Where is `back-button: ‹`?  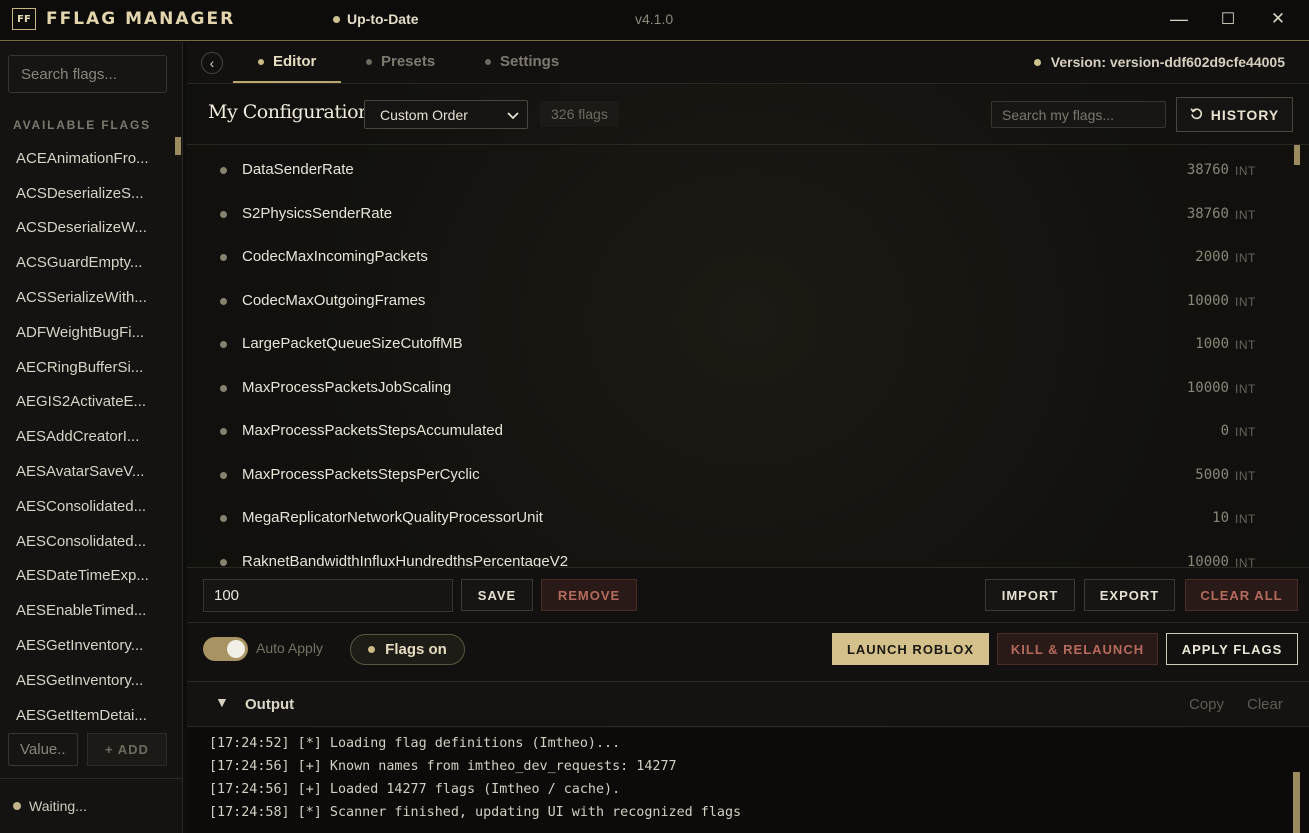
back-button: ‹ is located at coordinates (212, 63).